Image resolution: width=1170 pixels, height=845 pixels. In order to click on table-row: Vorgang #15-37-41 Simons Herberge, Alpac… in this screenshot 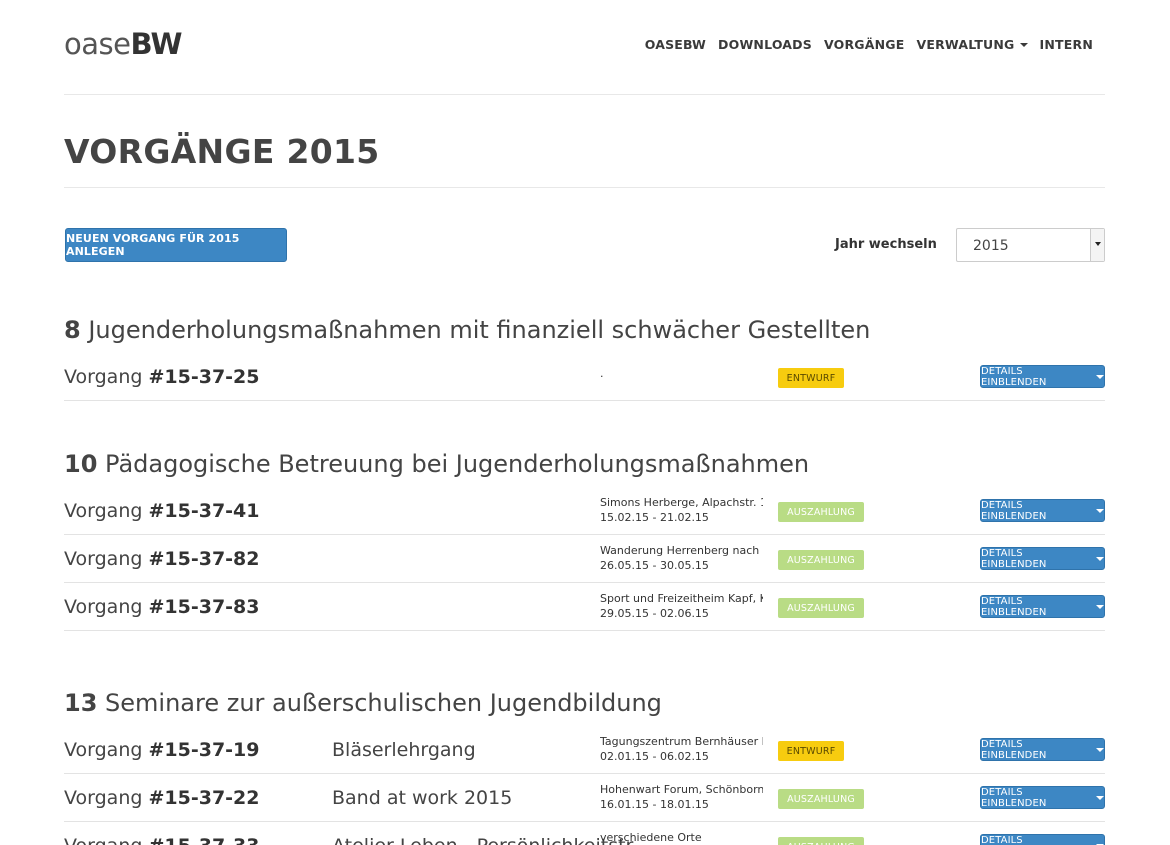, I will do `click(584, 511)`.